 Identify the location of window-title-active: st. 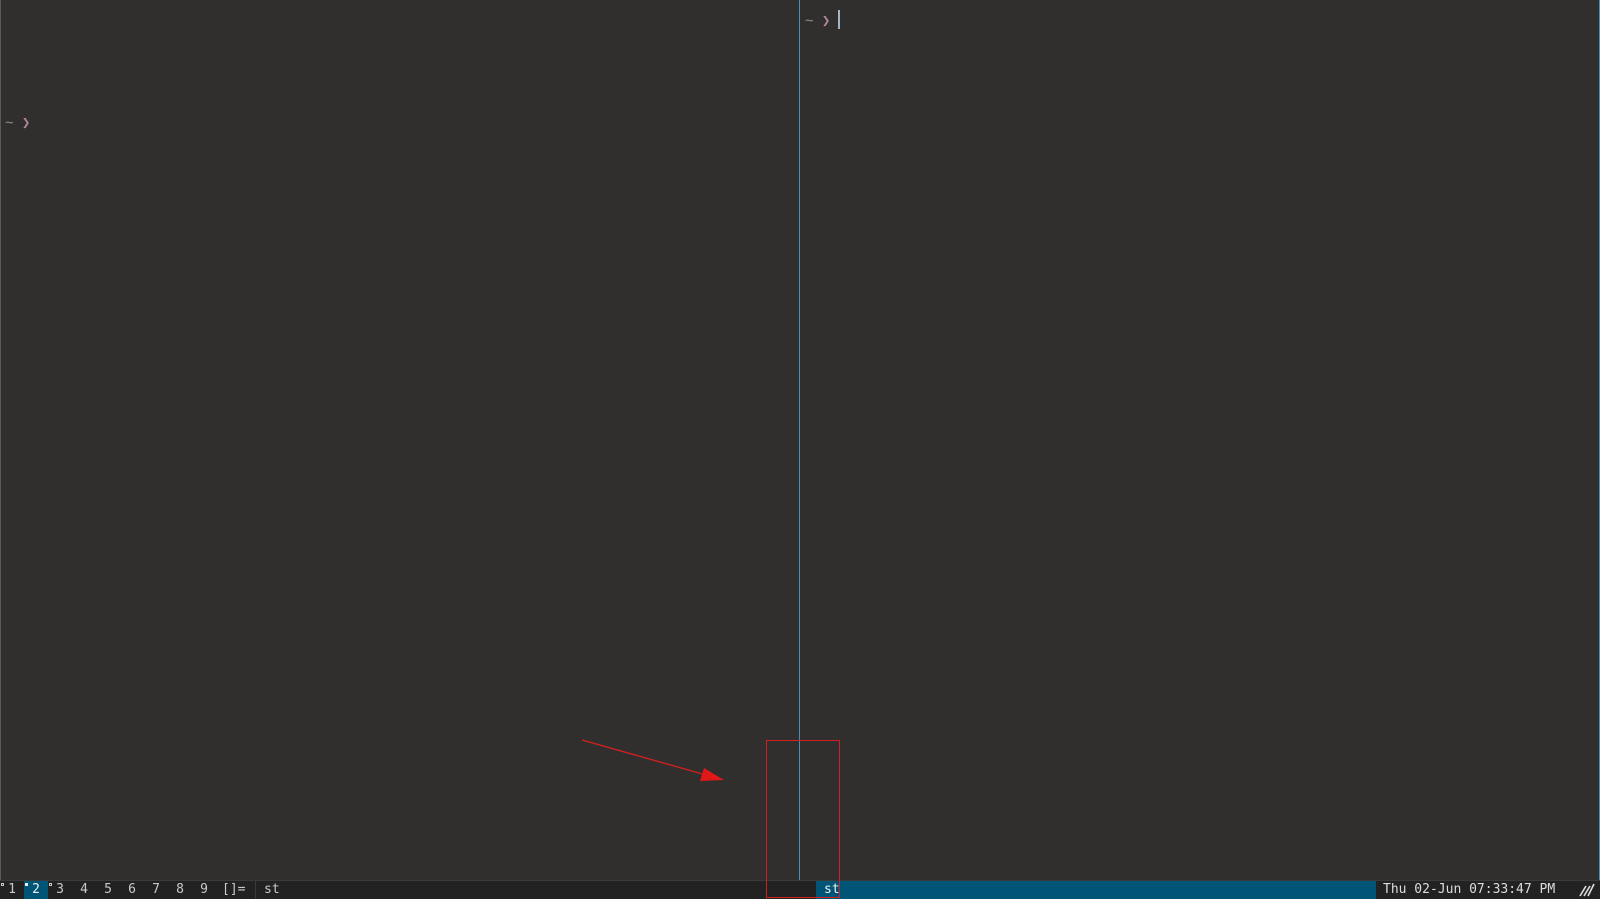
(1096, 890).